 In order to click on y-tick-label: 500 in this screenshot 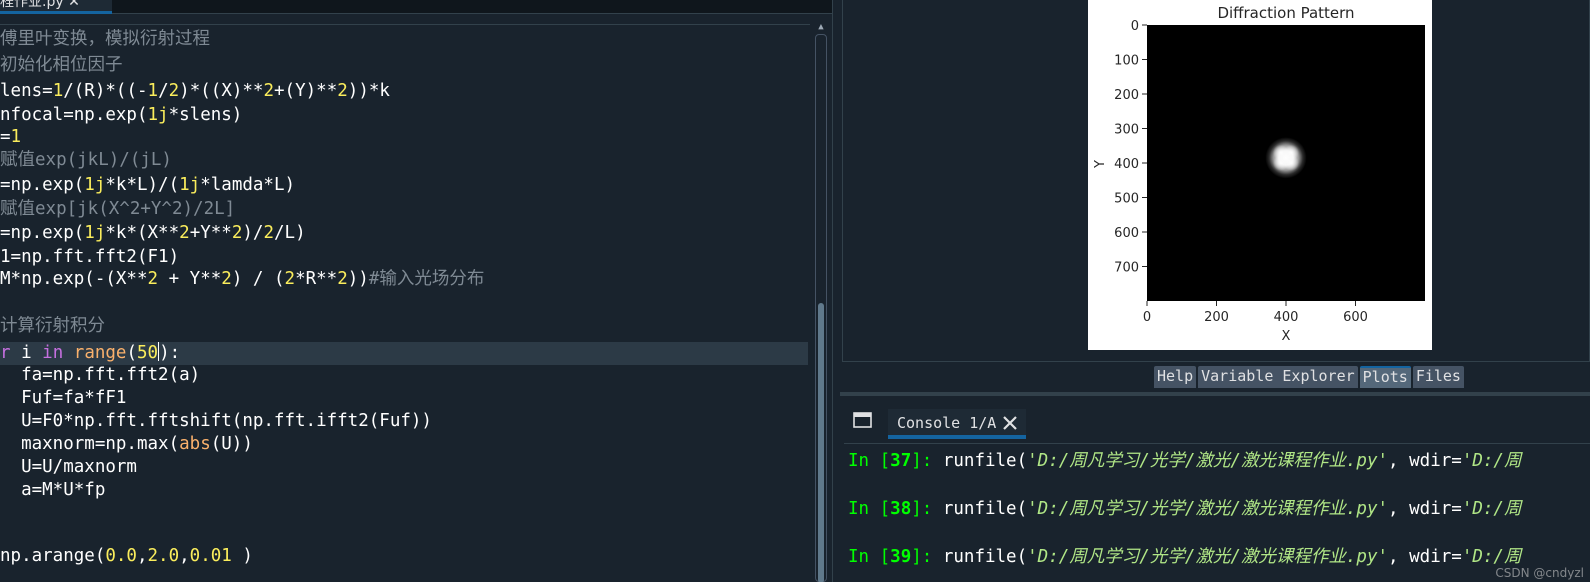, I will do `click(1126, 199)`.